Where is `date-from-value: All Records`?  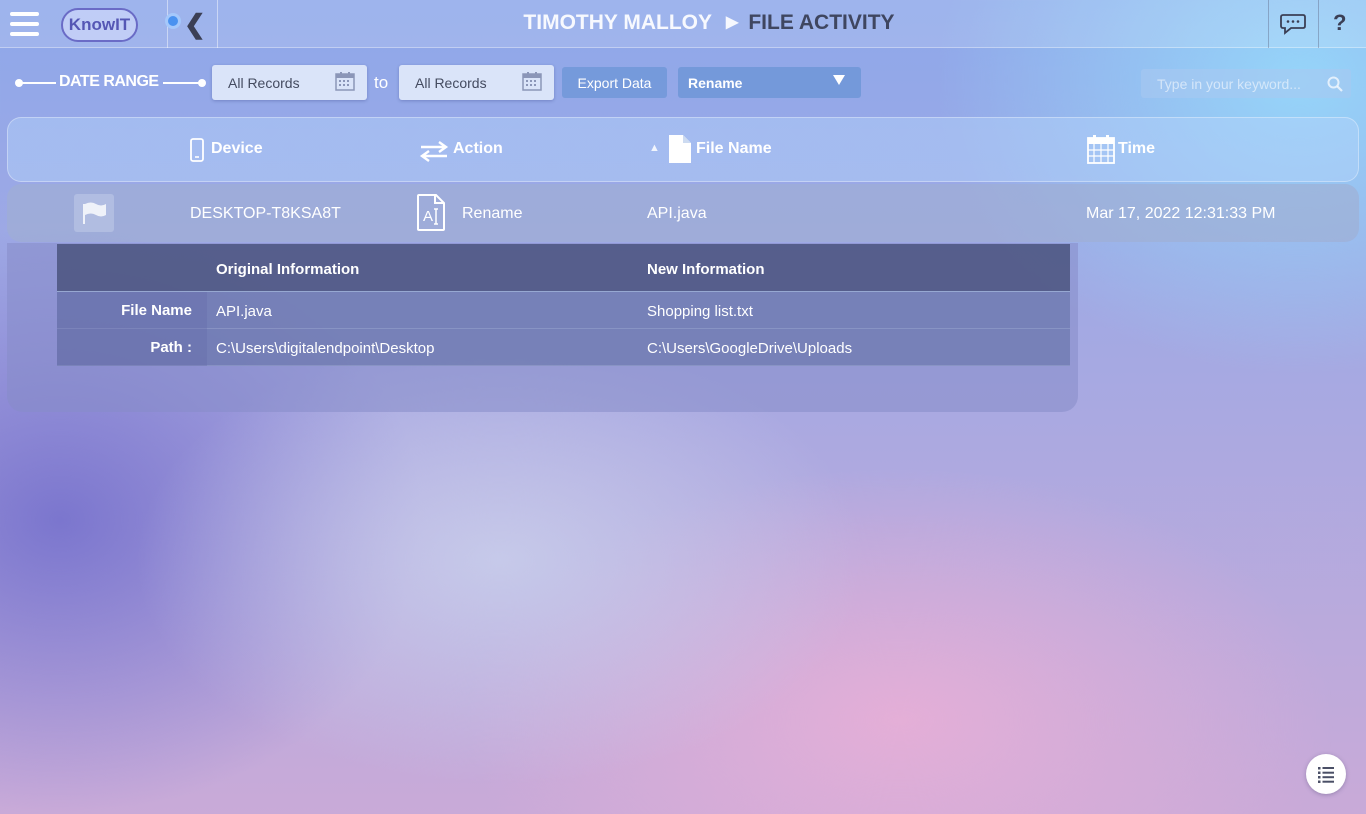 date-from-value: All Records is located at coordinates (264, 83).